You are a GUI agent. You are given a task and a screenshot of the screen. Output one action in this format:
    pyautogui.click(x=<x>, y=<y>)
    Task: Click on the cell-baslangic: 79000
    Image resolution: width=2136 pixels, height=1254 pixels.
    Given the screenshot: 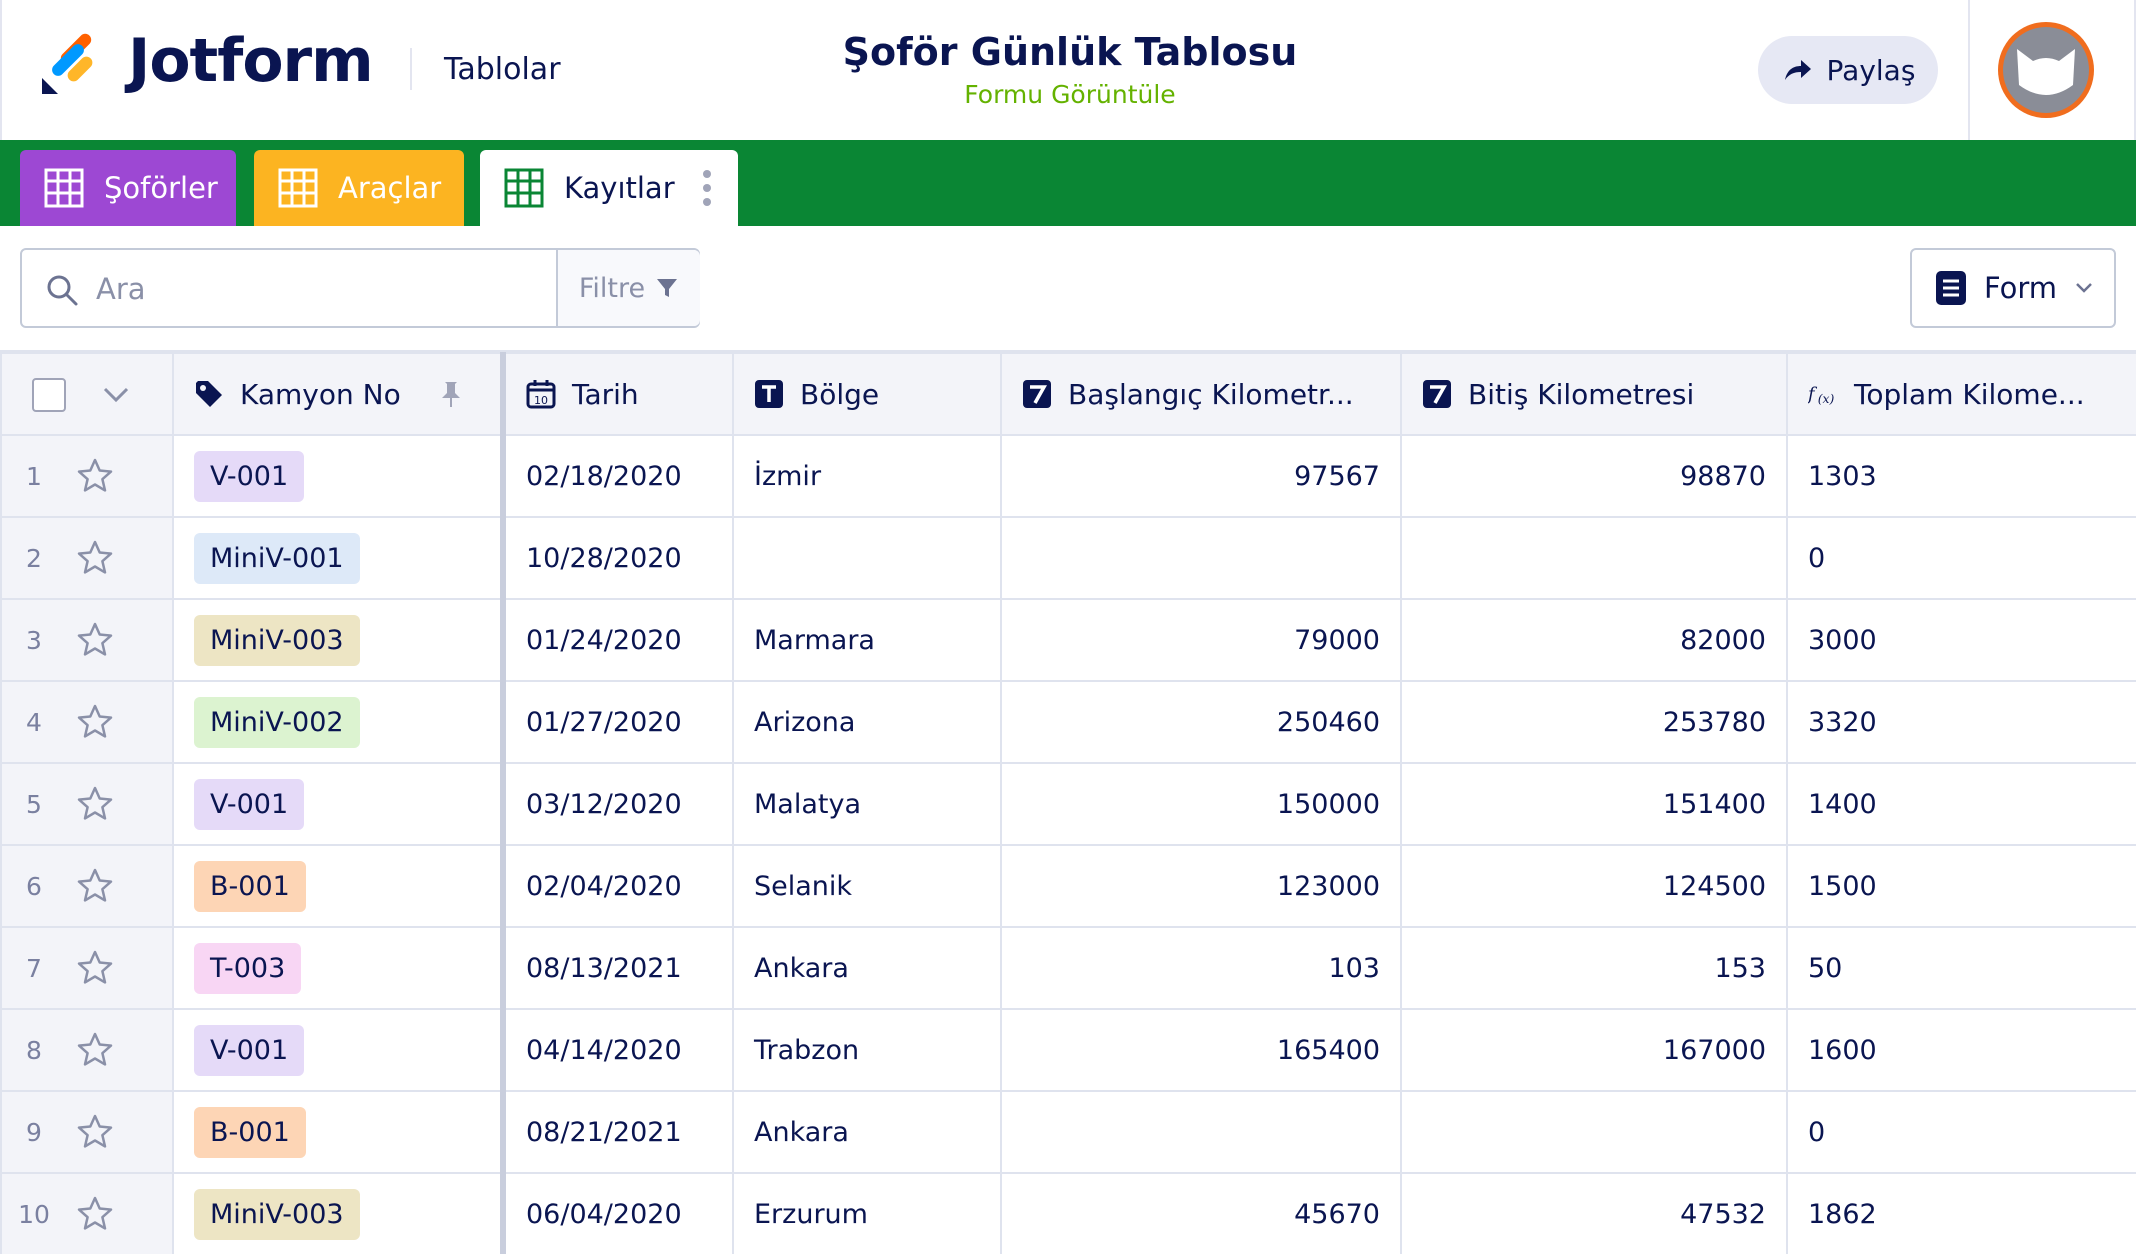 What is the action you would take?
    pyautogui.click(x=1201, y=640)
    